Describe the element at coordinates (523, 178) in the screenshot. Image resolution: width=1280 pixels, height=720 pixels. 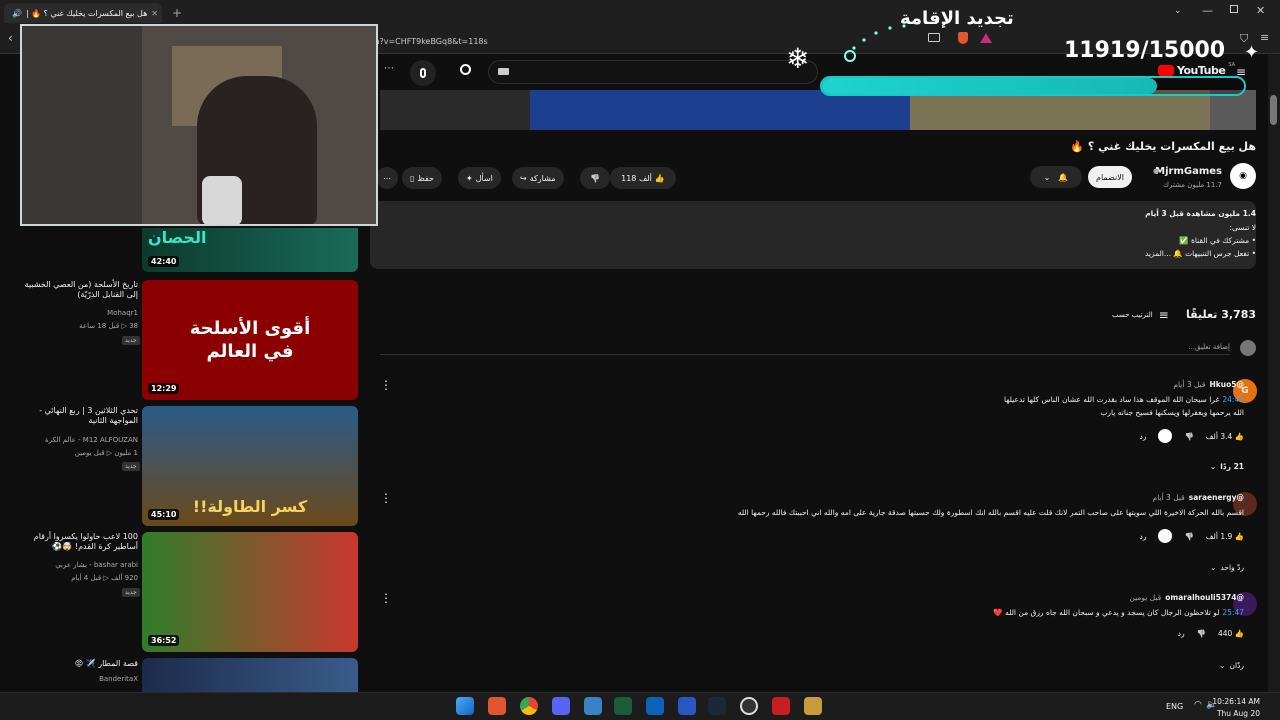
I see `share-icon: ↪` at that location.